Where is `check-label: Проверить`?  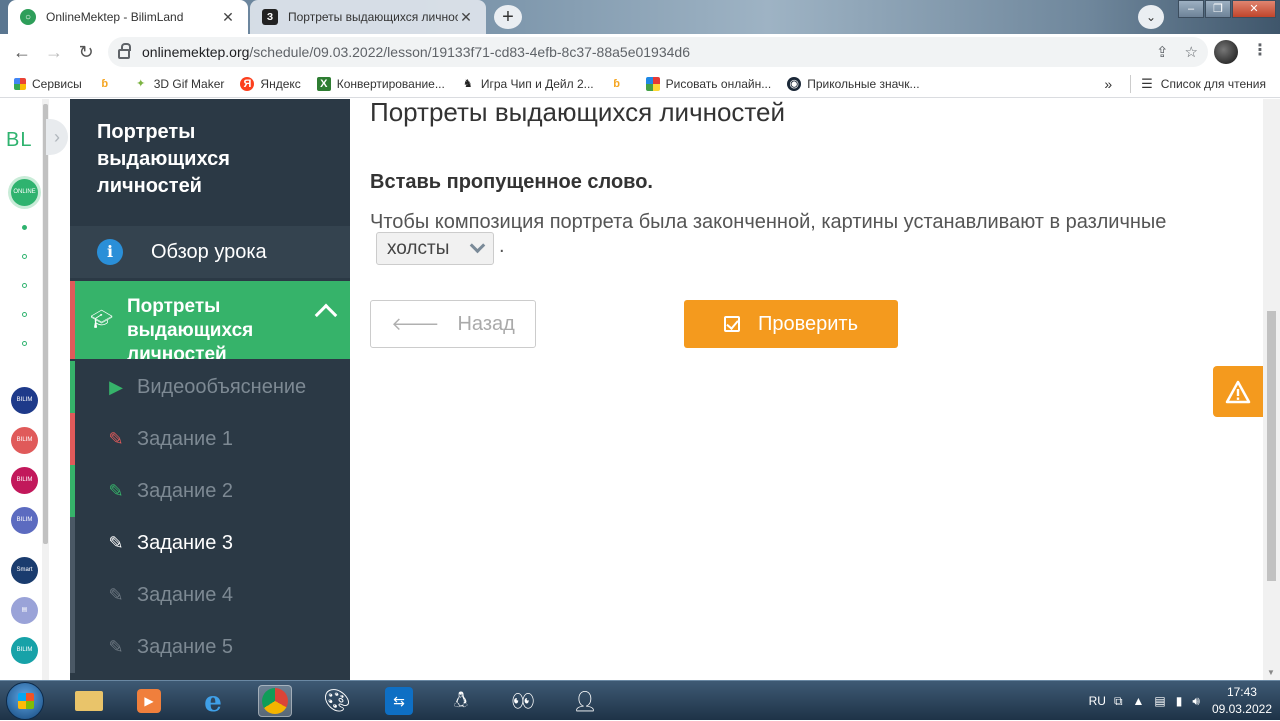 check-label: Проверить is located at coordinates (808, 323).